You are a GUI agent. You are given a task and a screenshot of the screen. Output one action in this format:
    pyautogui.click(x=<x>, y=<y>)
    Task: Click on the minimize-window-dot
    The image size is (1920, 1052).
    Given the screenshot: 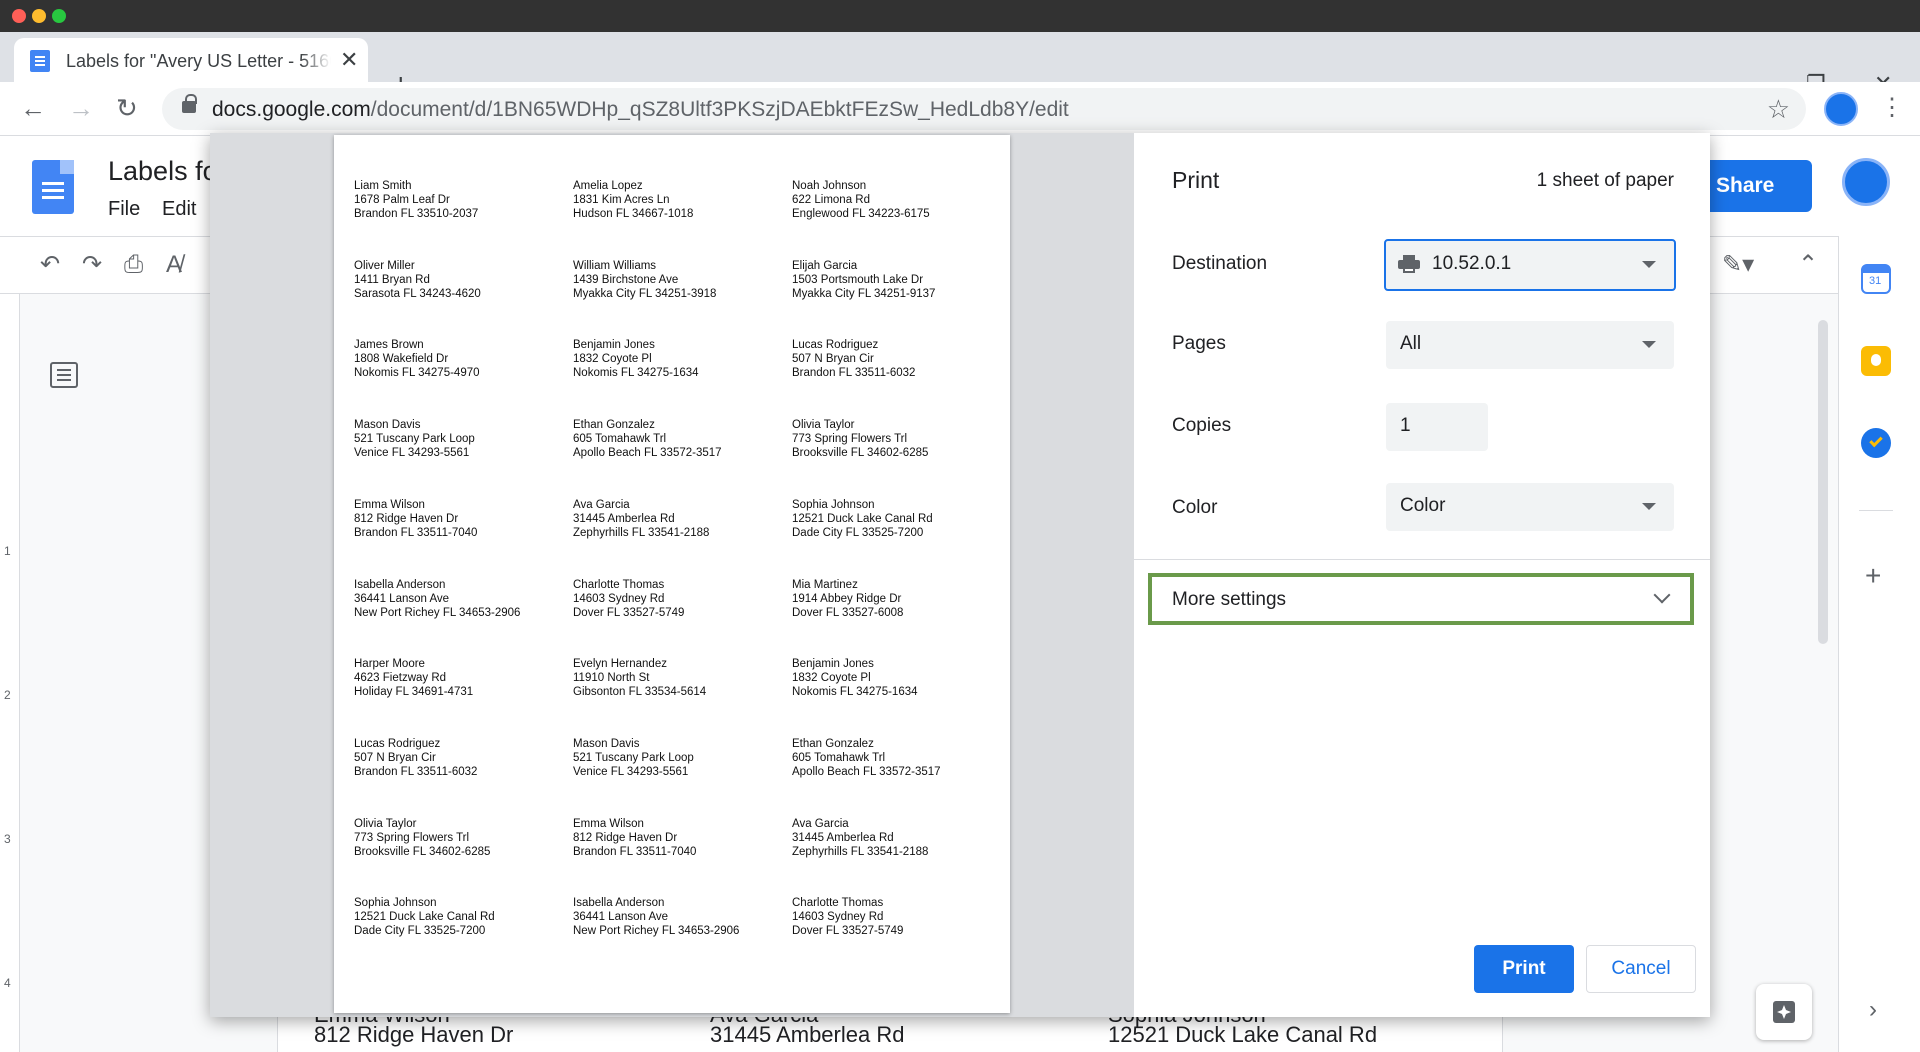 What is the action you would take?
    pyautogui.click(x=39, y=16)
    